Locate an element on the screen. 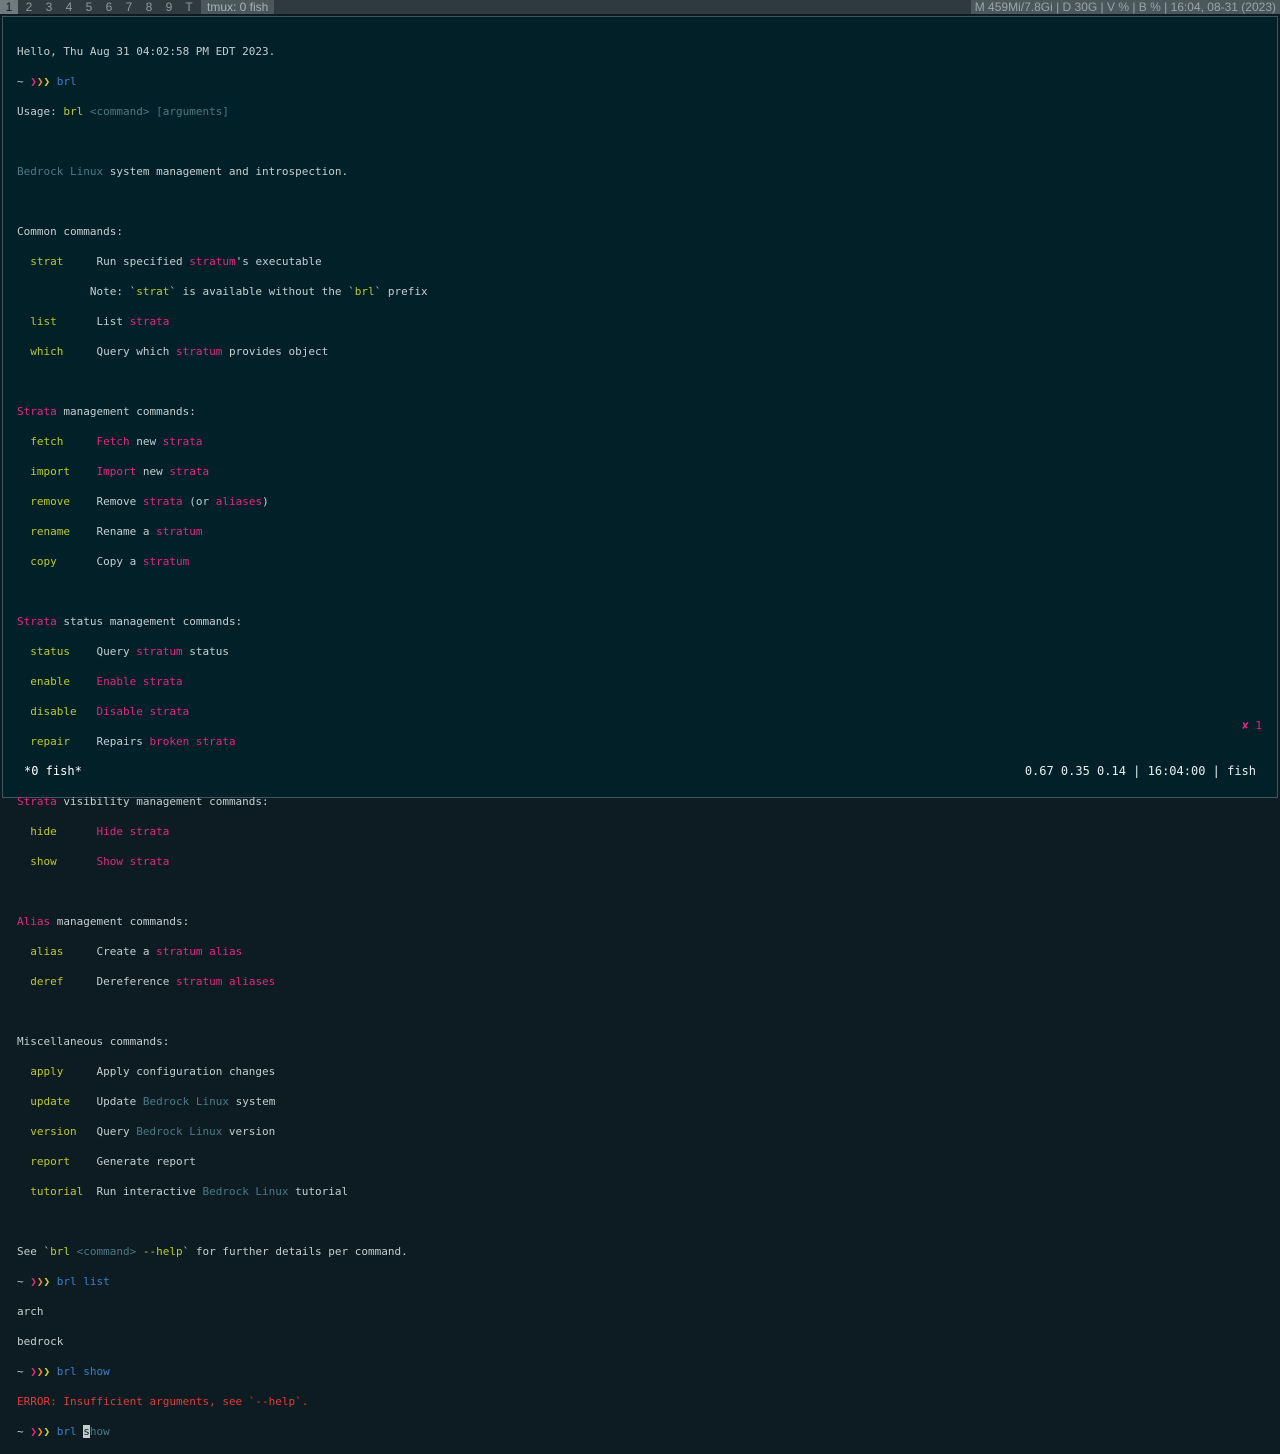 This screenshot has height=1454, width=1280. cmd-hide: hide is located at coordinates (43, 831).